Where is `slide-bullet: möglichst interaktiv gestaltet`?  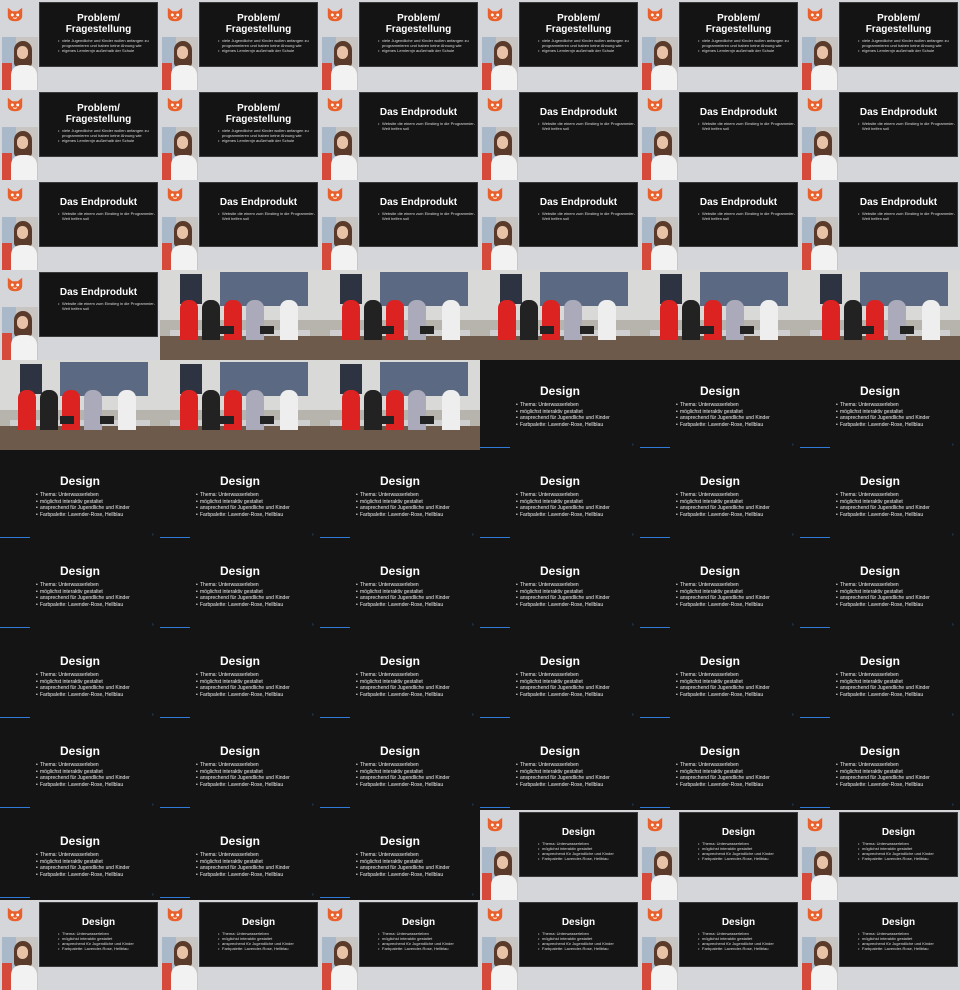
slide-bullet: möglichst interaktiv gestaltet is located at coordinates (563, 772).